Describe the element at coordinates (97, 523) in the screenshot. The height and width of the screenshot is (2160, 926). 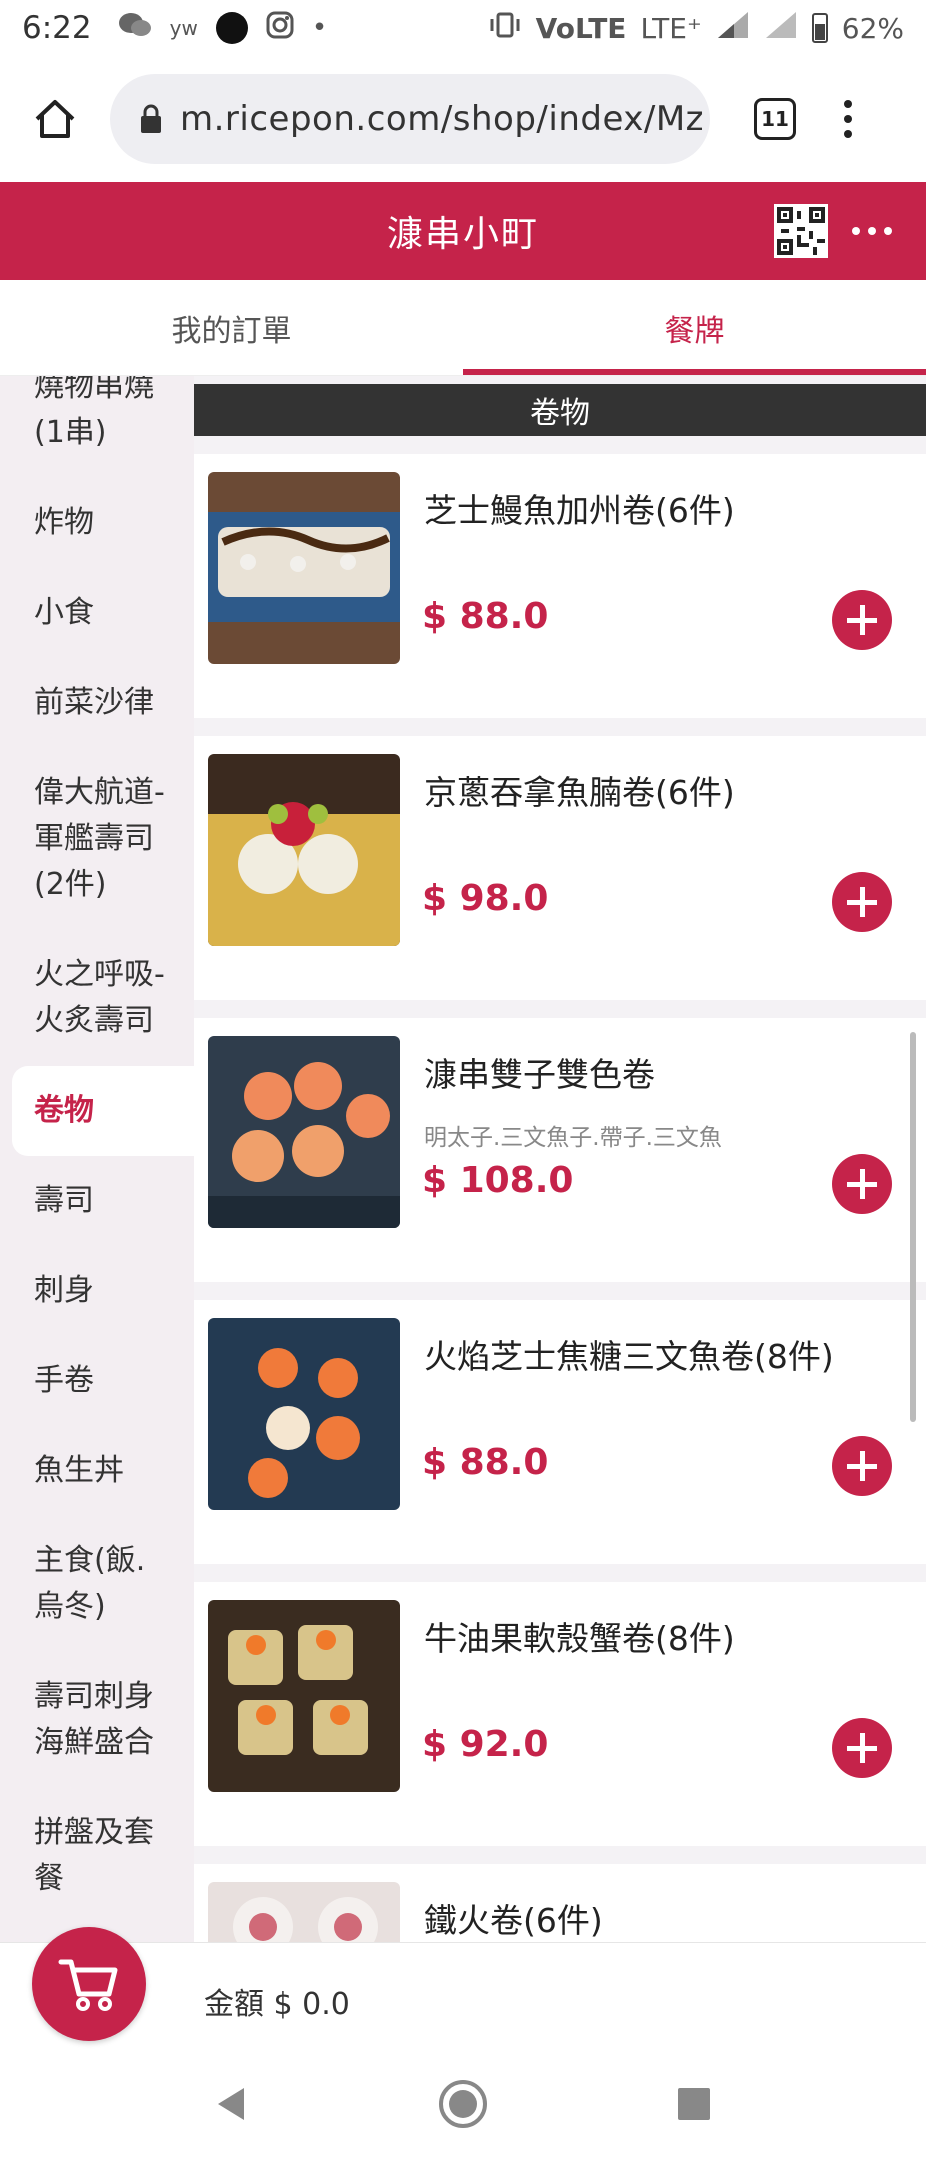
I see `sidebar-item-fried: 炸物` at that location.